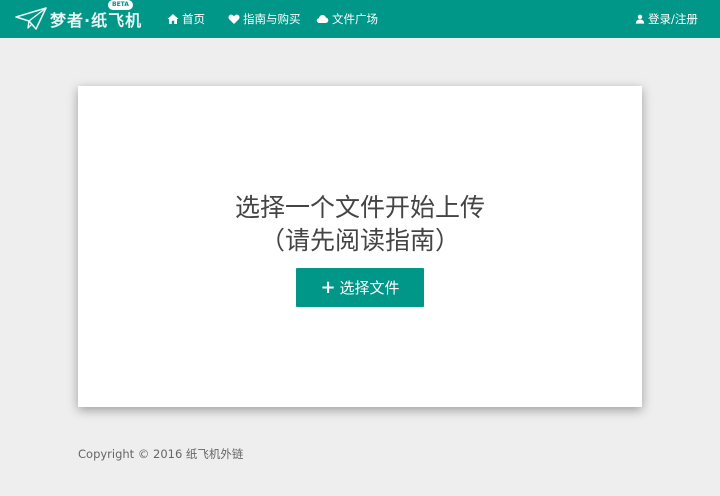  Describe the element at coordinates (328, 287) in the screenshot. I see `plus-icon: +` at that location.